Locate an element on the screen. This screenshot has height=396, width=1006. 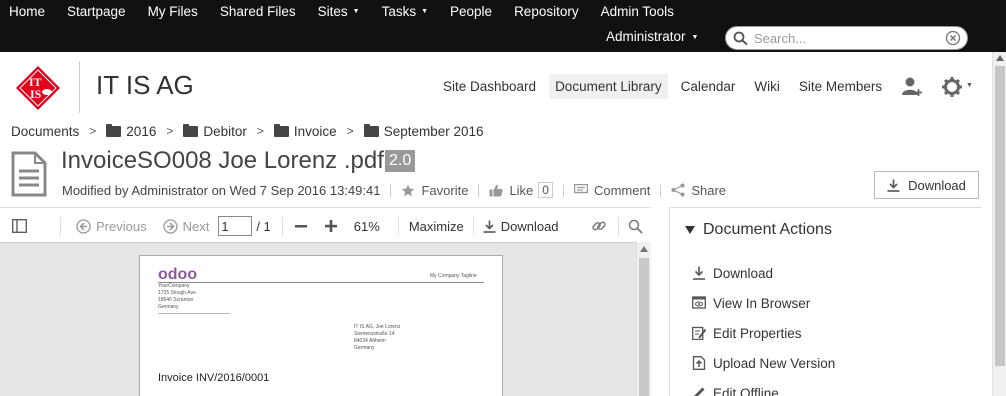
site-nav-document-library: Document Library is located at coordinates (608, 86).